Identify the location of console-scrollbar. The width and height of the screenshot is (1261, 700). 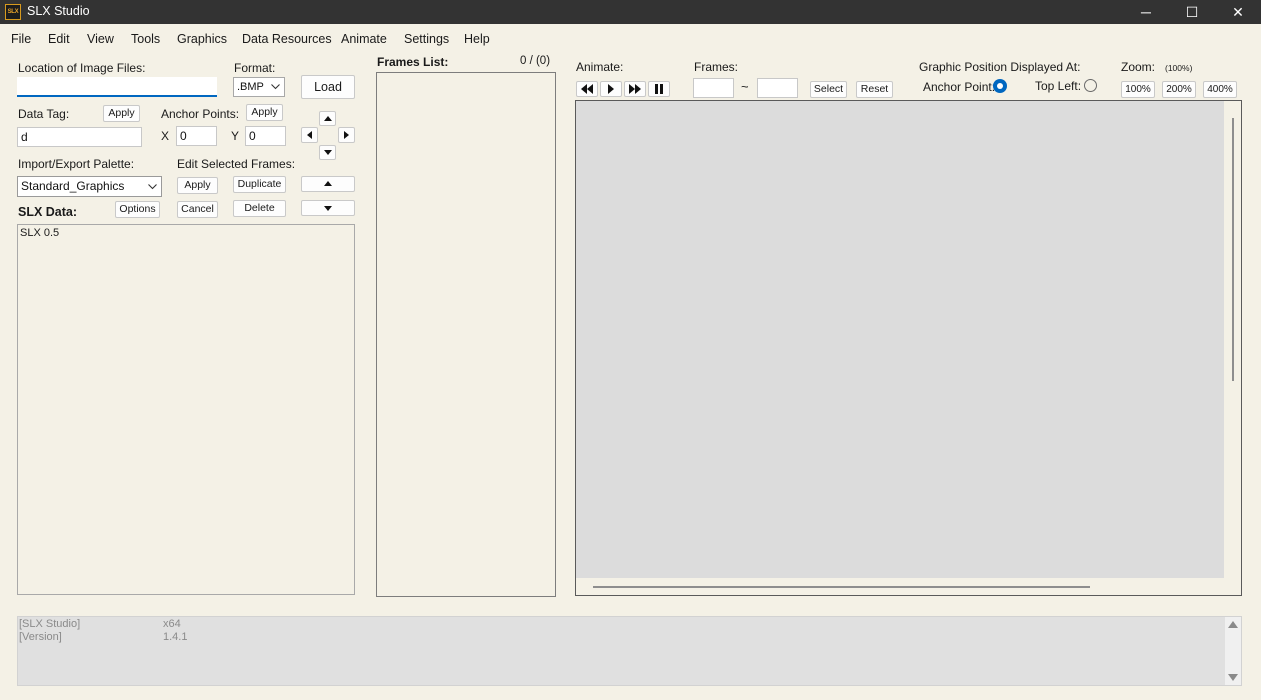
(1233, 651).